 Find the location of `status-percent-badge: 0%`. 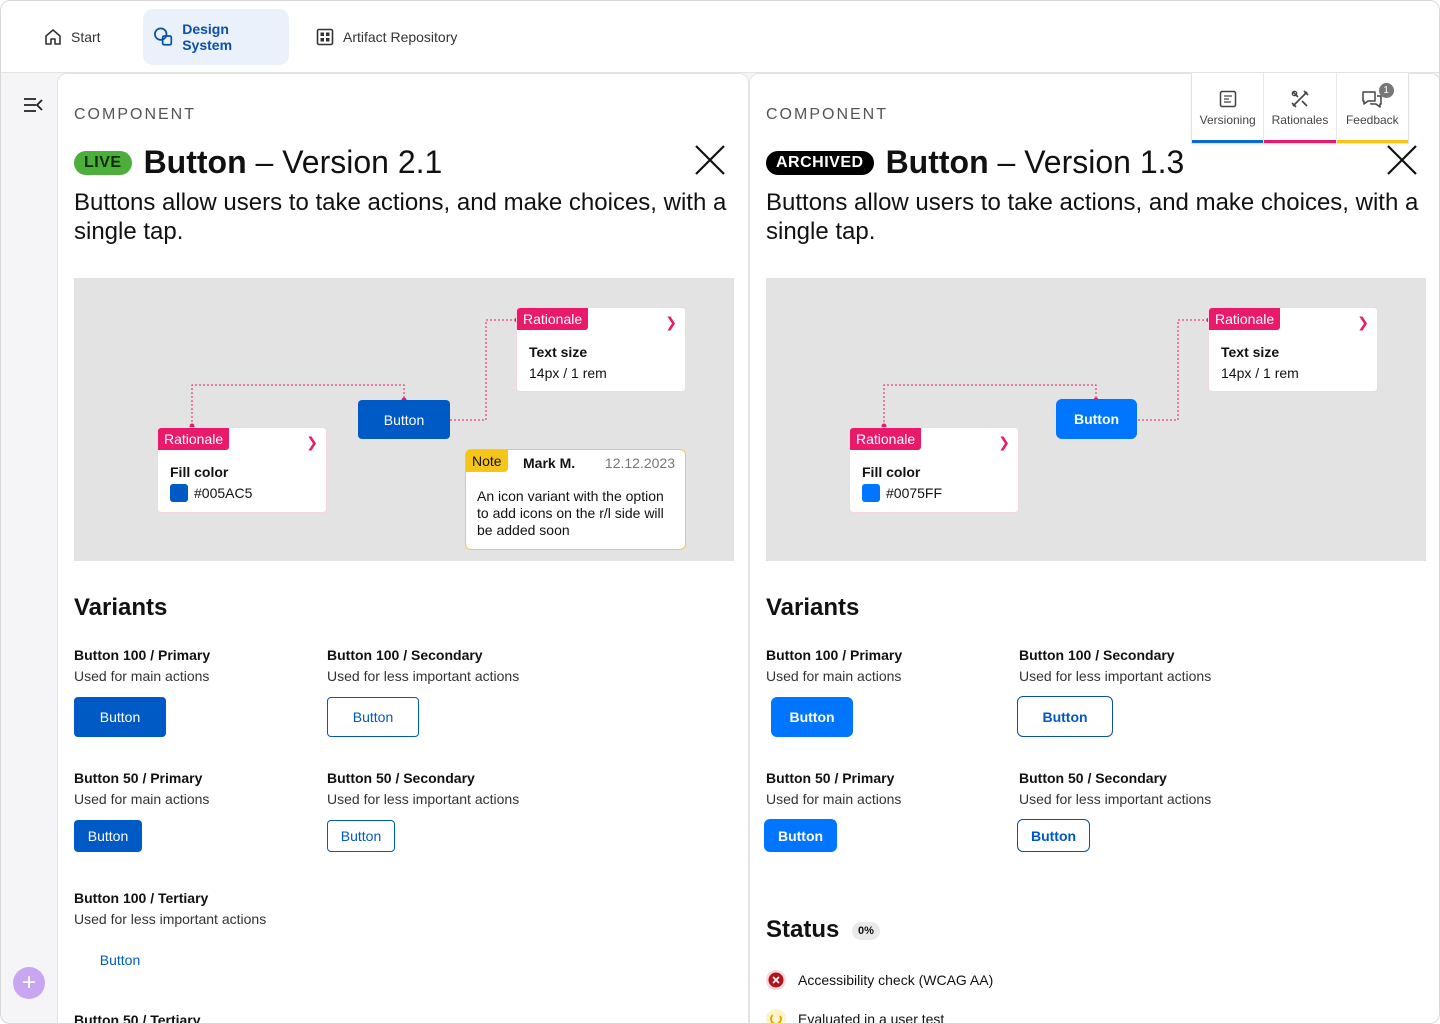

status-percent-badge: 0% is located at coordinates (866, 931).